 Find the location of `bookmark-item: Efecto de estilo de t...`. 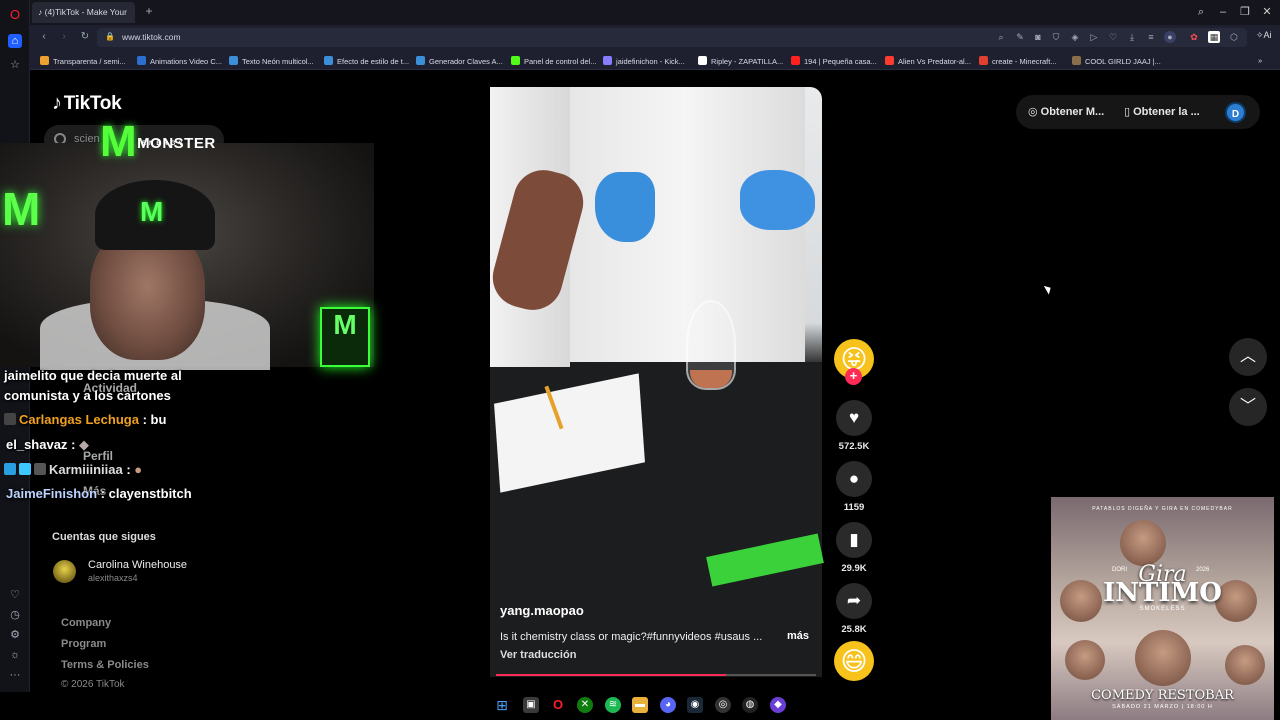

bookmark-item: Efecto de estilo de t... is located at coordinates (366, 61).